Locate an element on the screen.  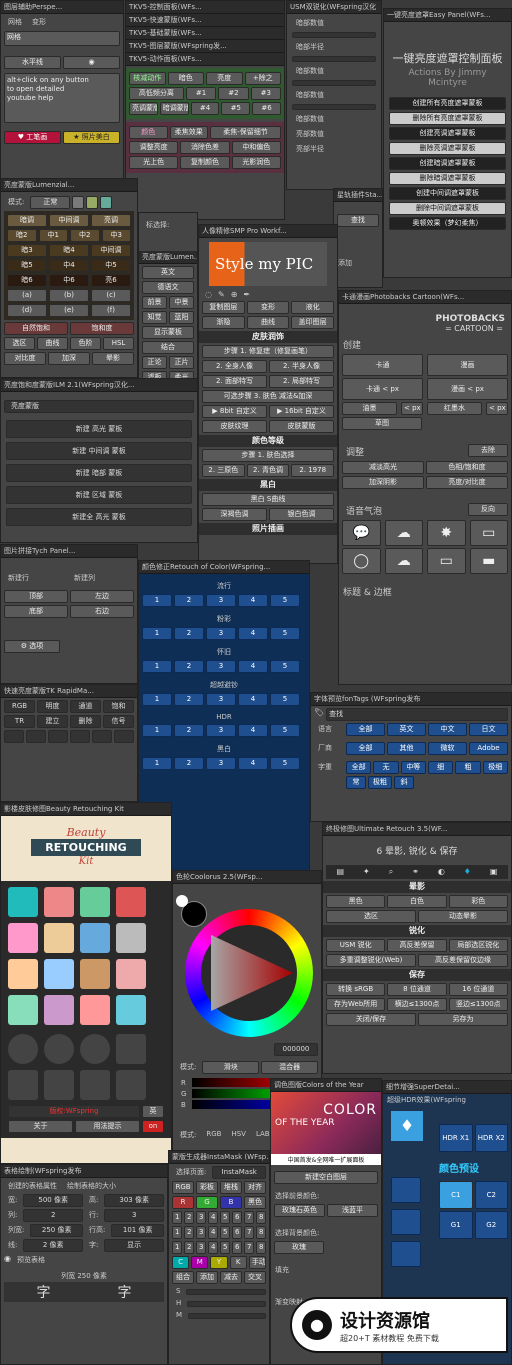
easy-button: 删除中间调遮罩蒙板 is located at coordinates (447, 208).